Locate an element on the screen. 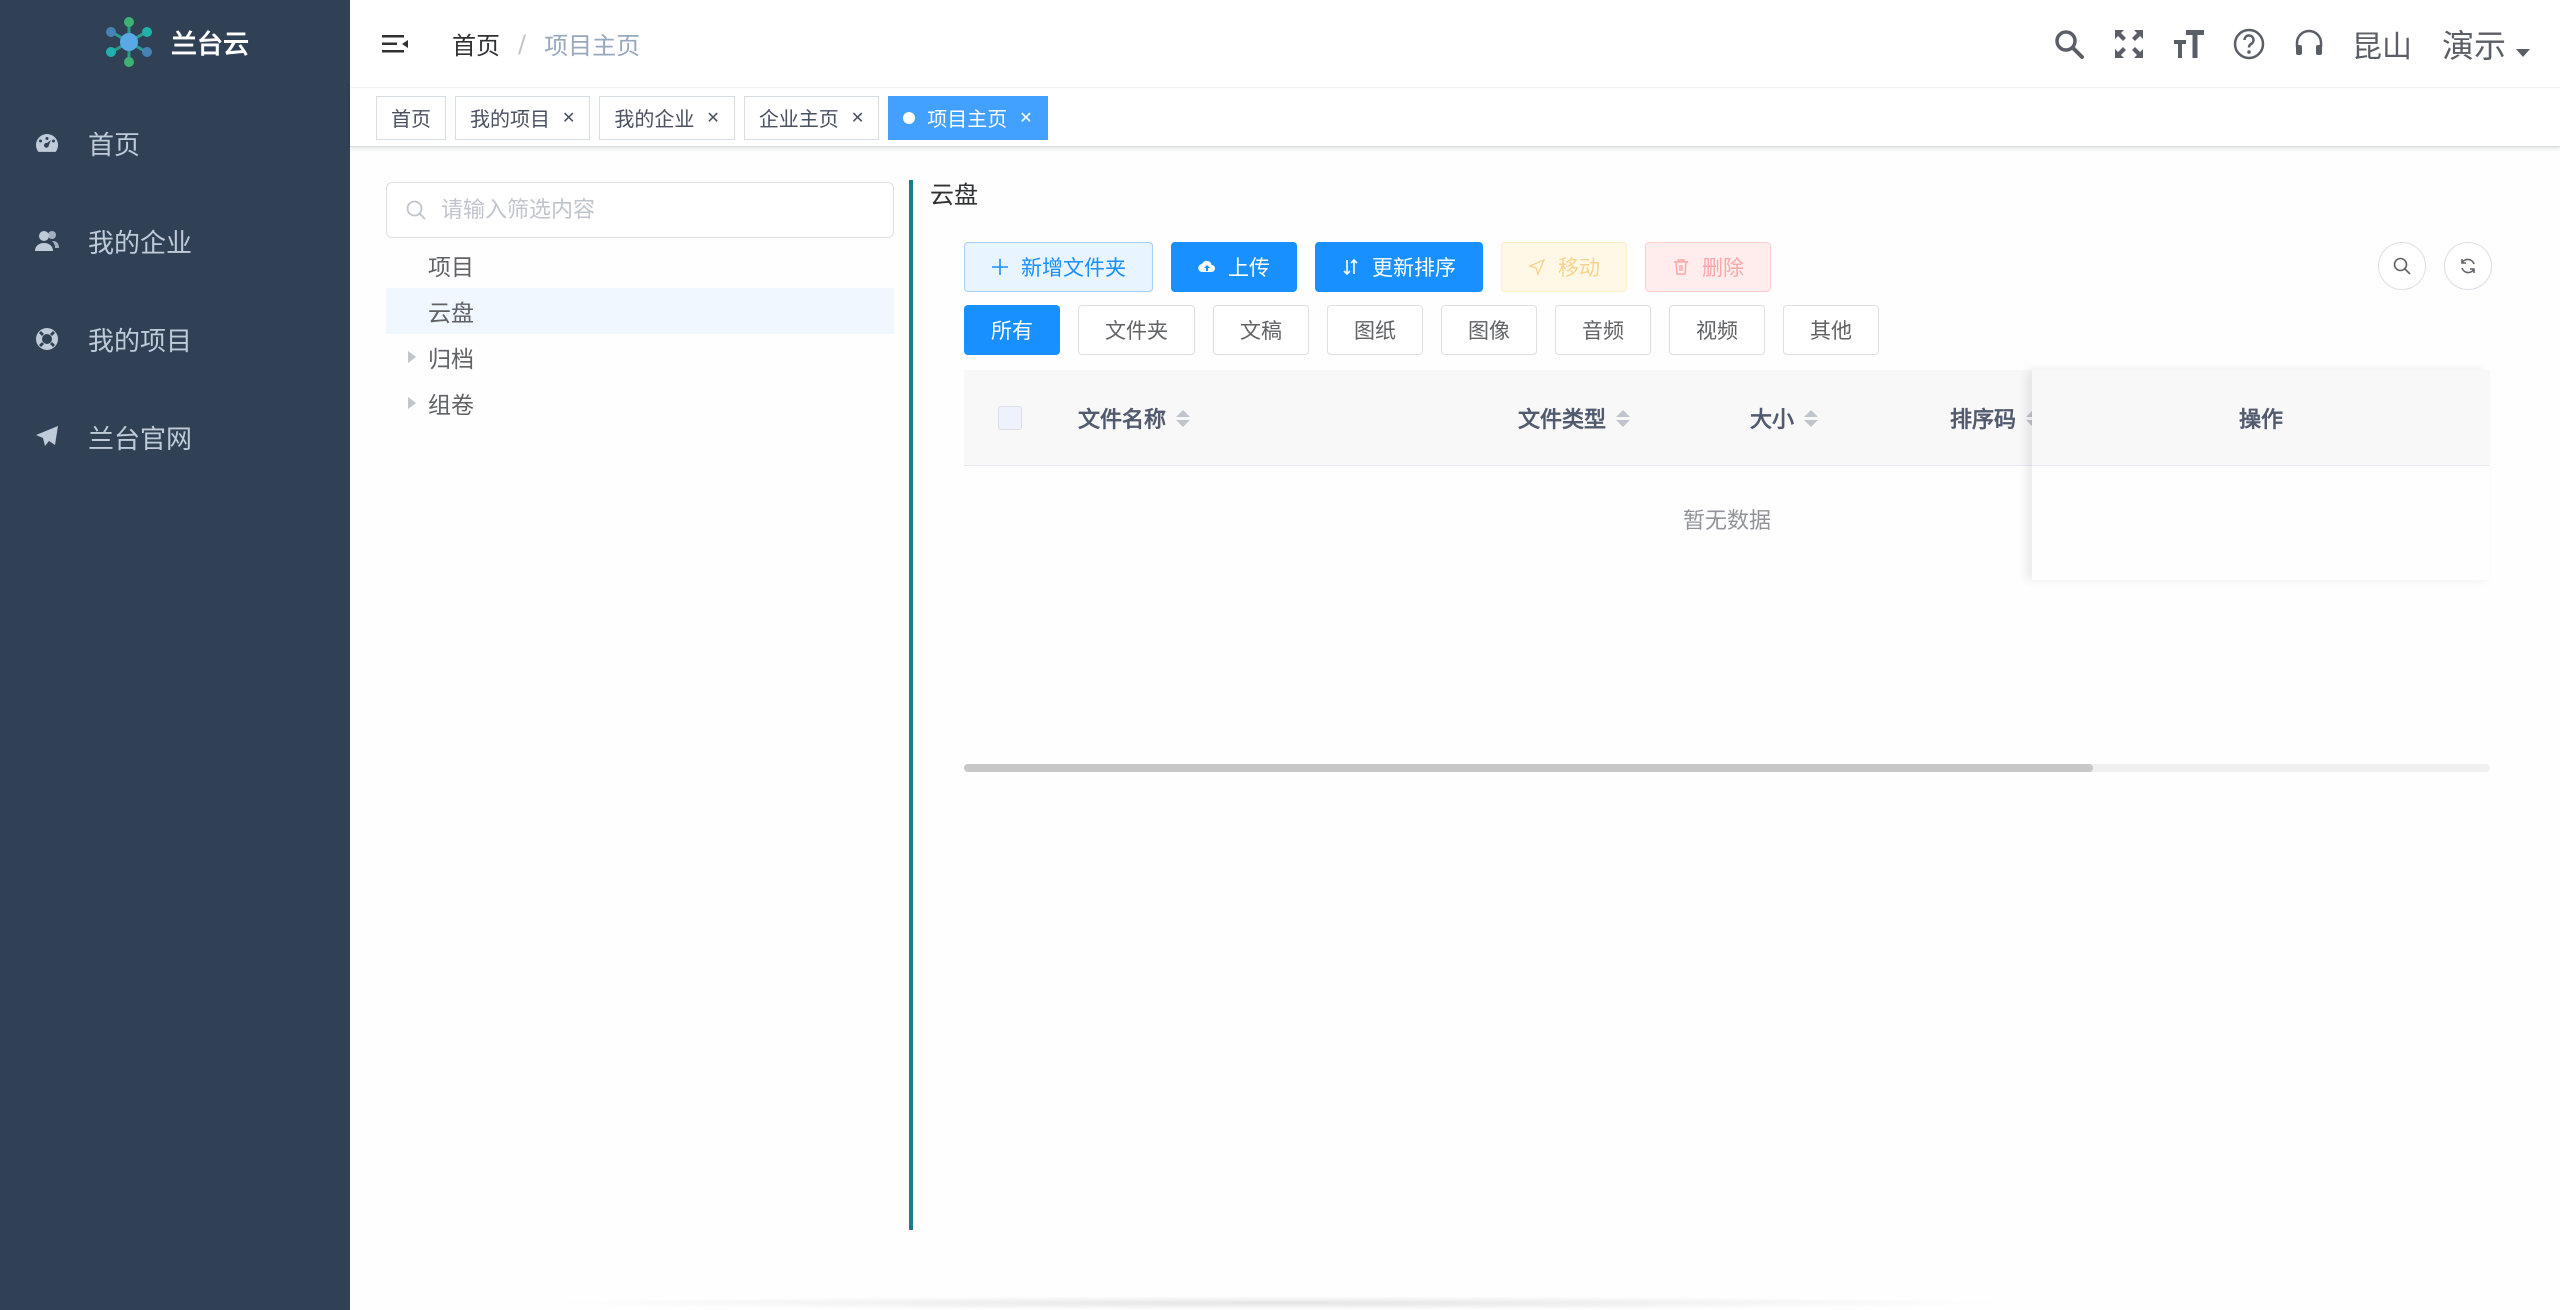  filter-other: 其他 is located at coordinates (1831, 330).